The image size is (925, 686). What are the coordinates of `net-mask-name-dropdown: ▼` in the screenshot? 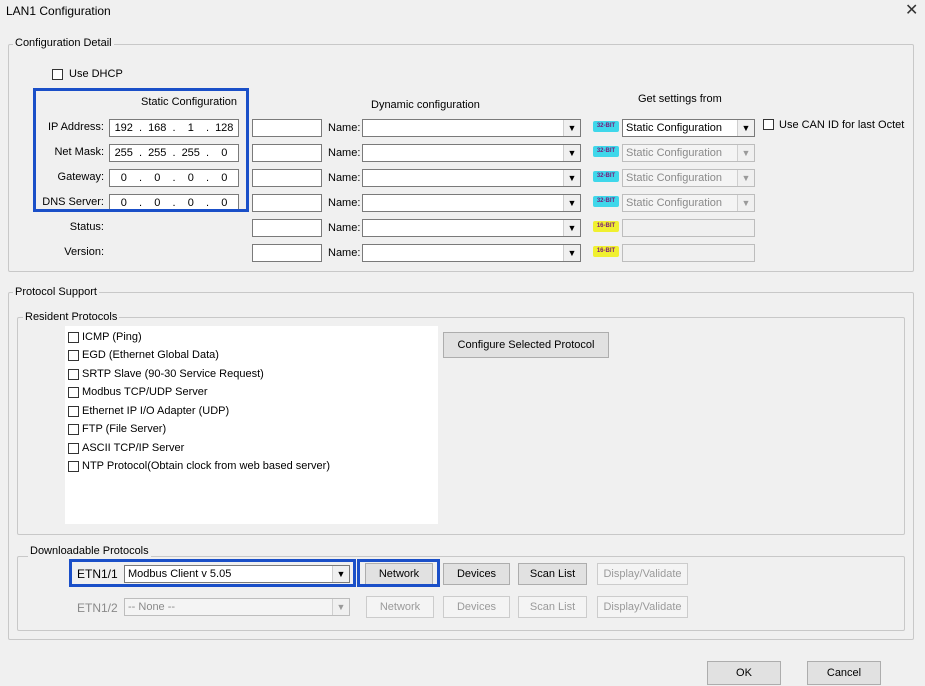 It's located at (471, 153).